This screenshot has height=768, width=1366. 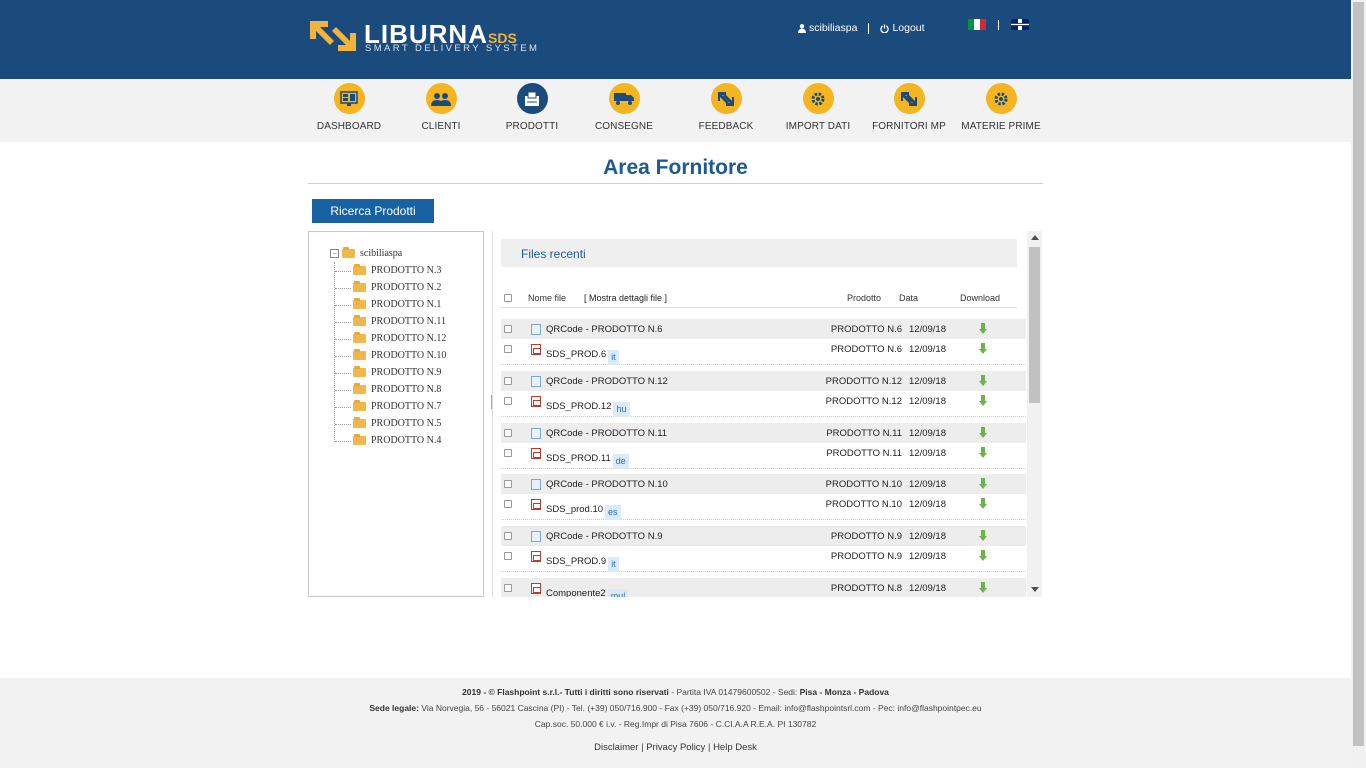 I want to click on user-box: scibiliaspa Logout, so click(x=861, y=28).